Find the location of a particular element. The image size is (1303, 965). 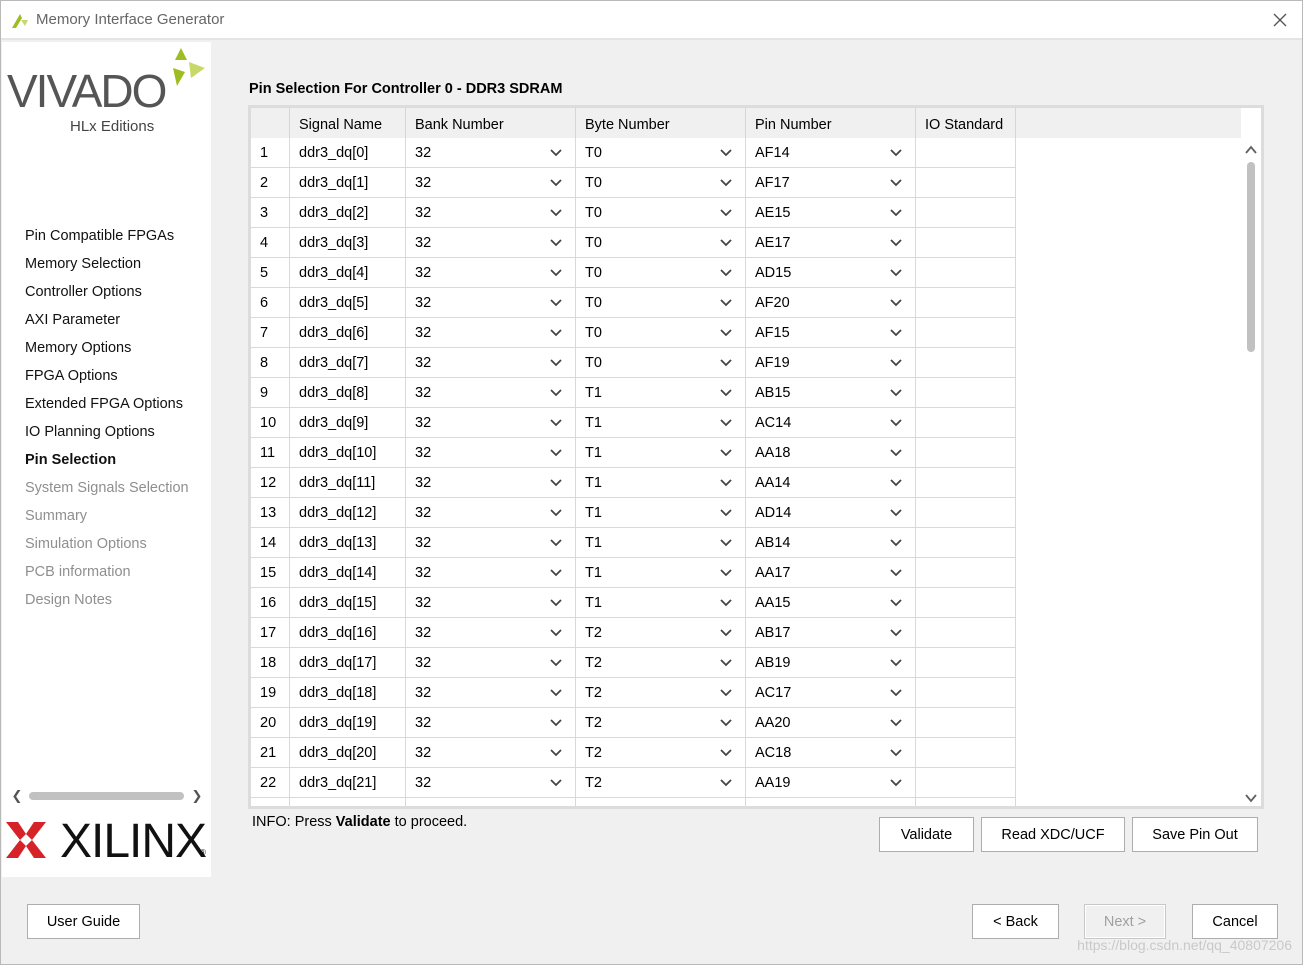

column-header: IO Standard is located at coordinates (966, 123).